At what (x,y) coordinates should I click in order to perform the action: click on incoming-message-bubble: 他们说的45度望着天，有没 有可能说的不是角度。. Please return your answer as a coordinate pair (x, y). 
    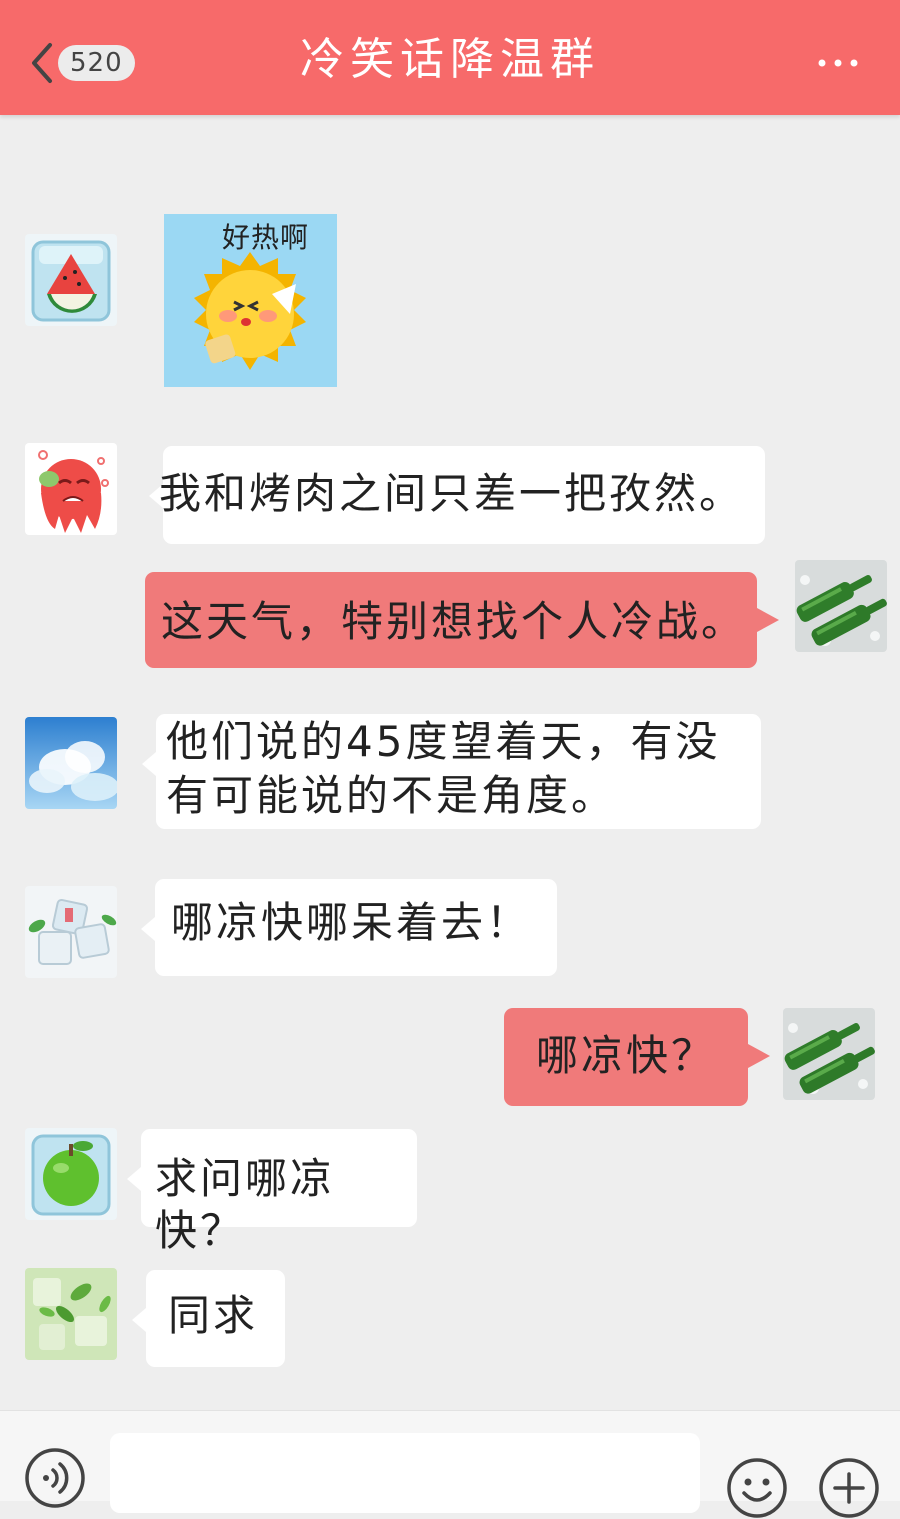
    Looking at the image, I should click on (451, 771).